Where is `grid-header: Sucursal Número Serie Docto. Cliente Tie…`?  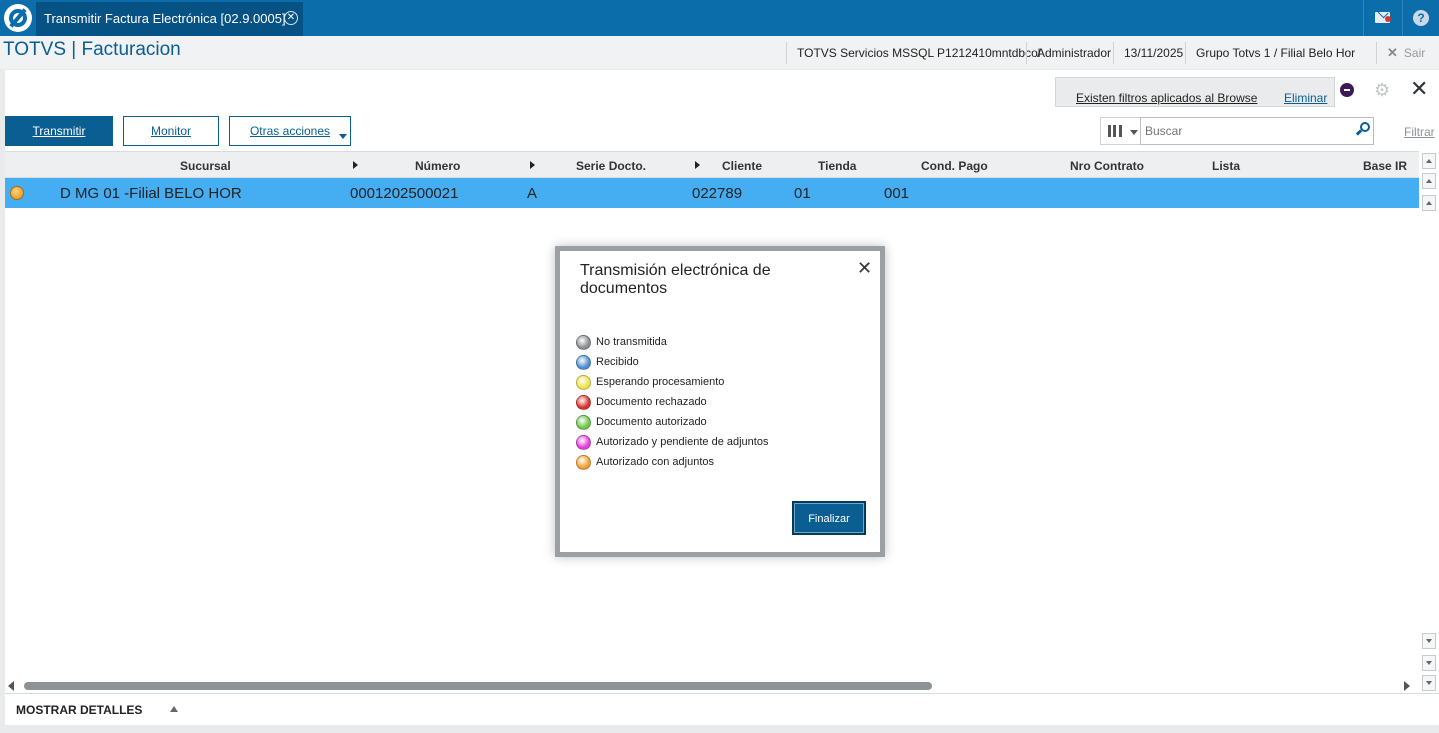
grid-header: Sucursal Número Serie Docto. Cliente Tie… is located at coordinates (712, 164).